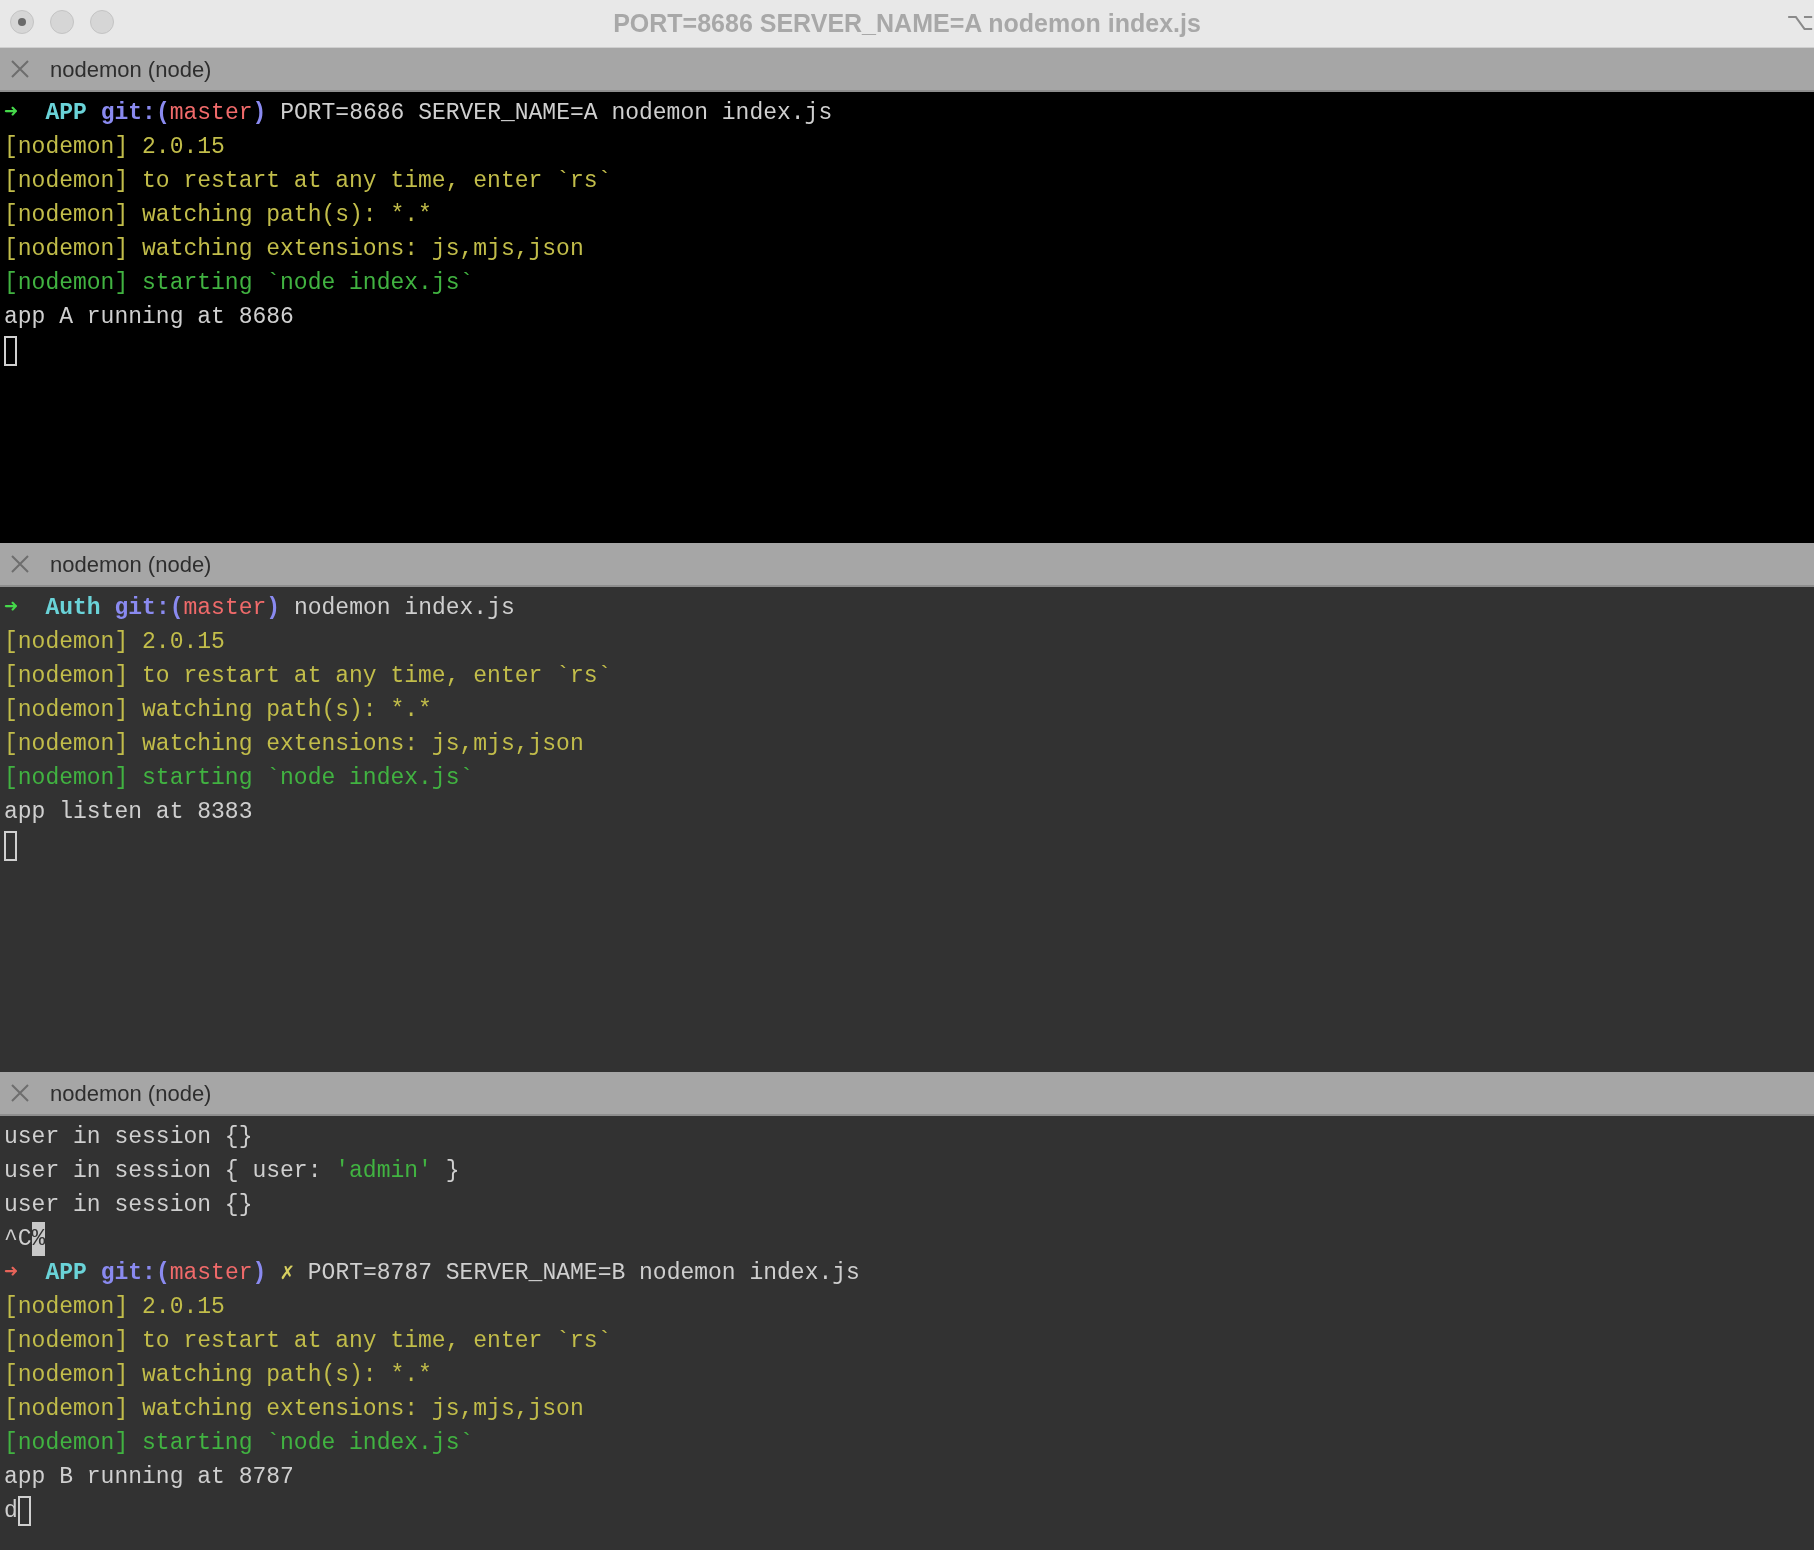 Image resolution: width=1814 pixels, height=1550 pixels. What do you see at coordinates (18, 1239) in the screenshot?
I see `terminal-text: ^C` at bounding box center [18, 1239].